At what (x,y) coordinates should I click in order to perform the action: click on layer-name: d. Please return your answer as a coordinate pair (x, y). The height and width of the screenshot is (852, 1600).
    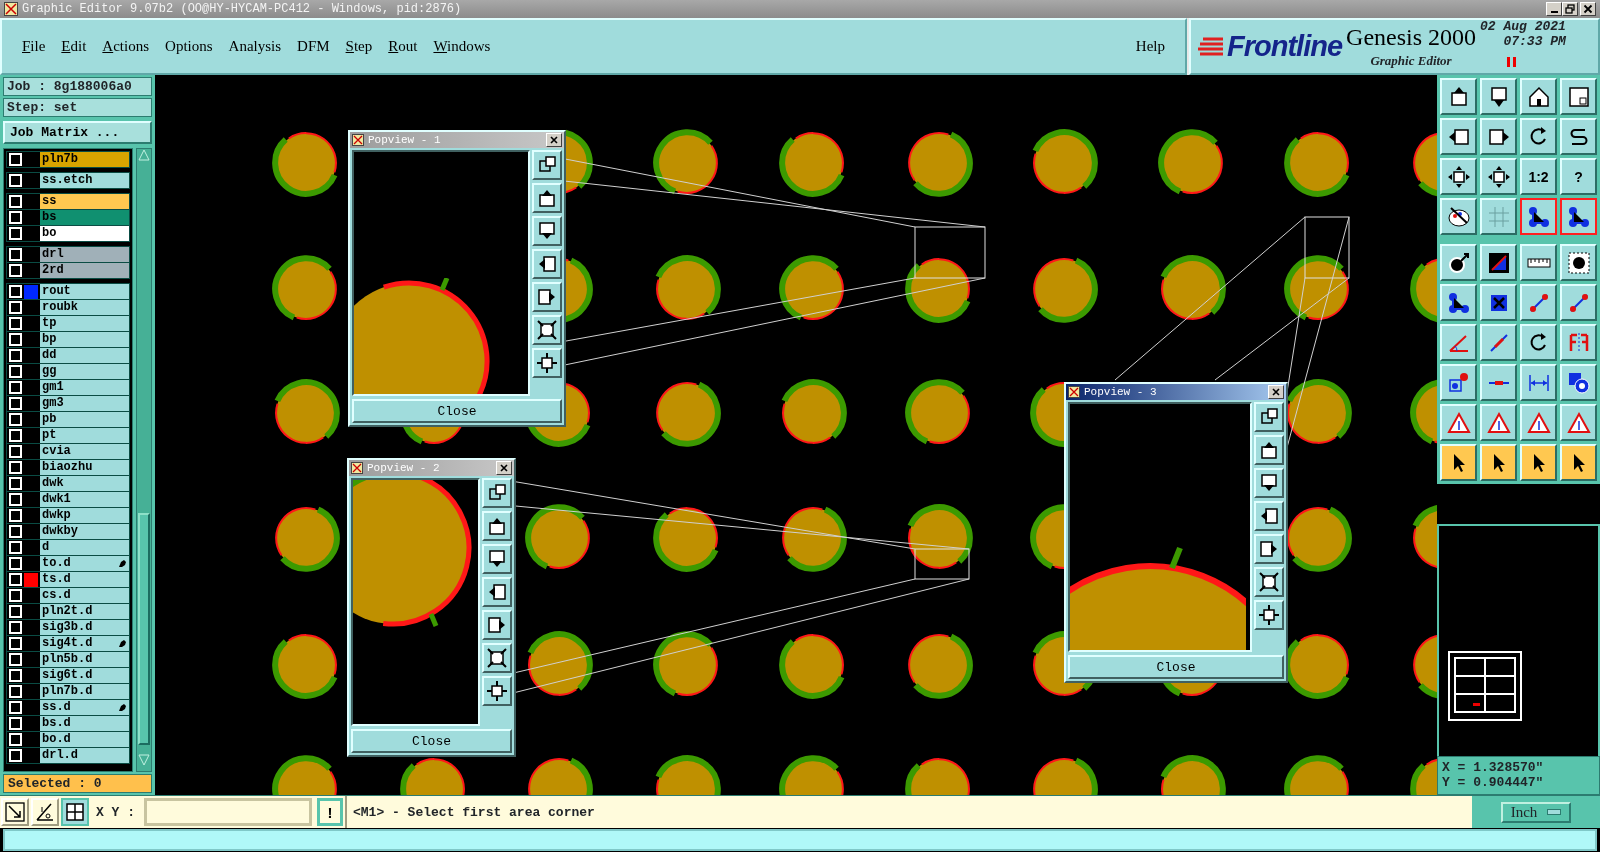
    Looking at the image, I should click on (84, 547).